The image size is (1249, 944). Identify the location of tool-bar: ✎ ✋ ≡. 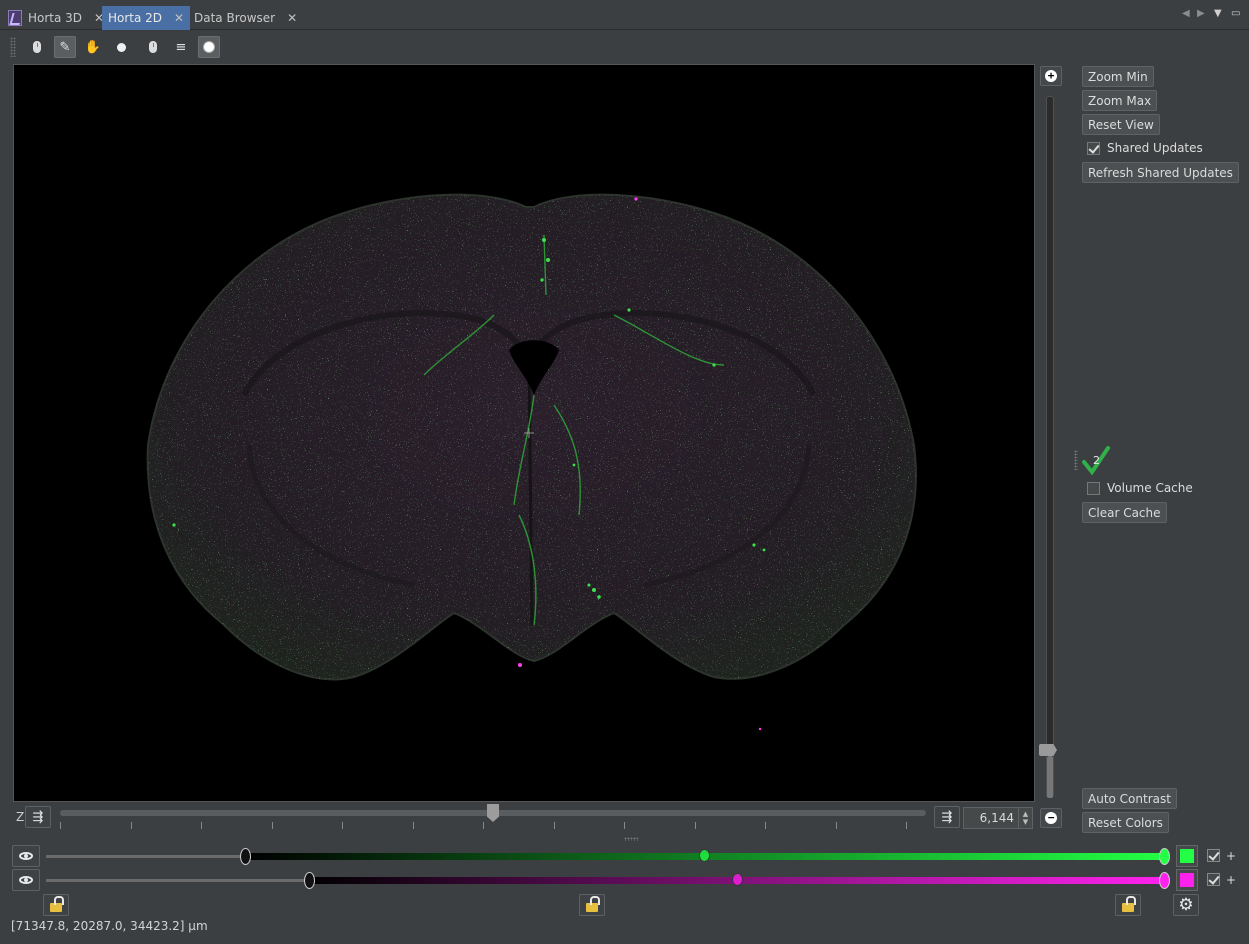
(118, 47).